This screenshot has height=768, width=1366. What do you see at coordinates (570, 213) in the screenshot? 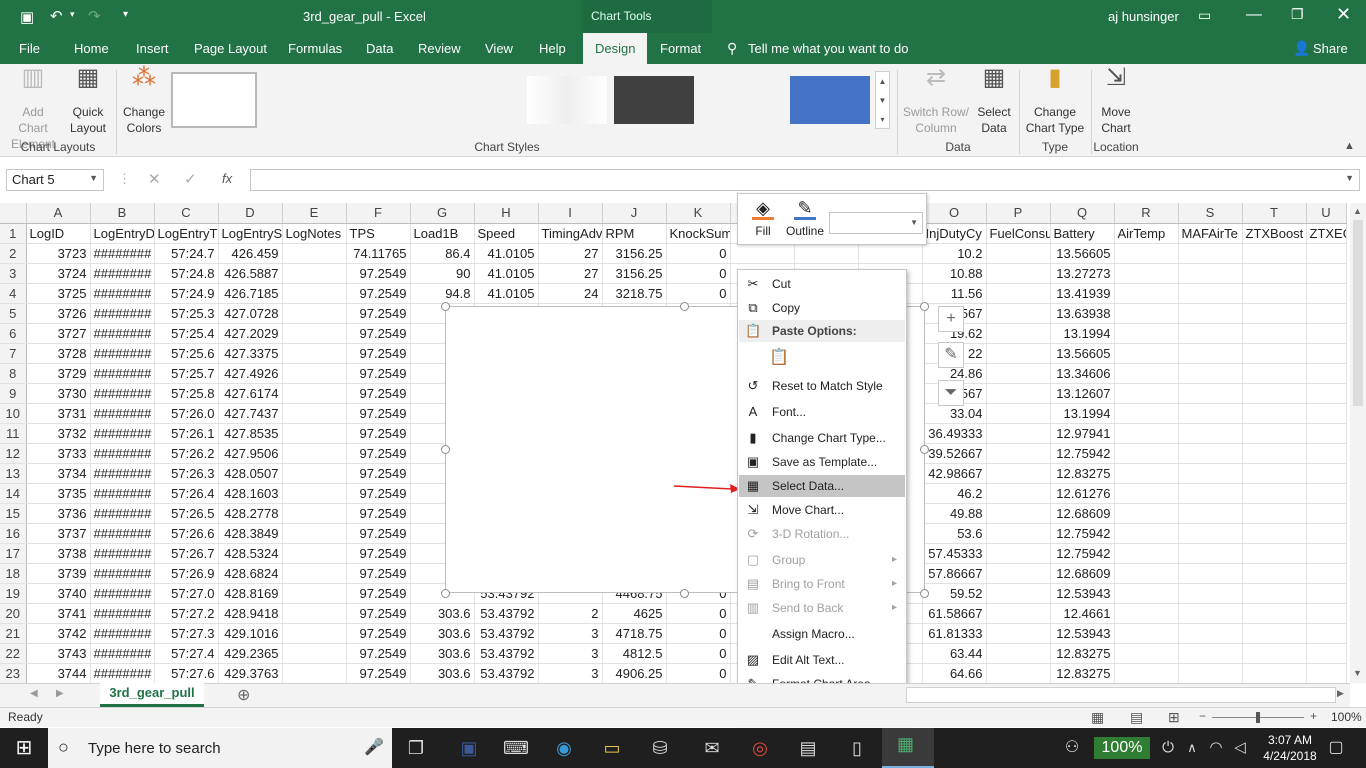
I see `column-header: I` at bounding box center [570, 213].